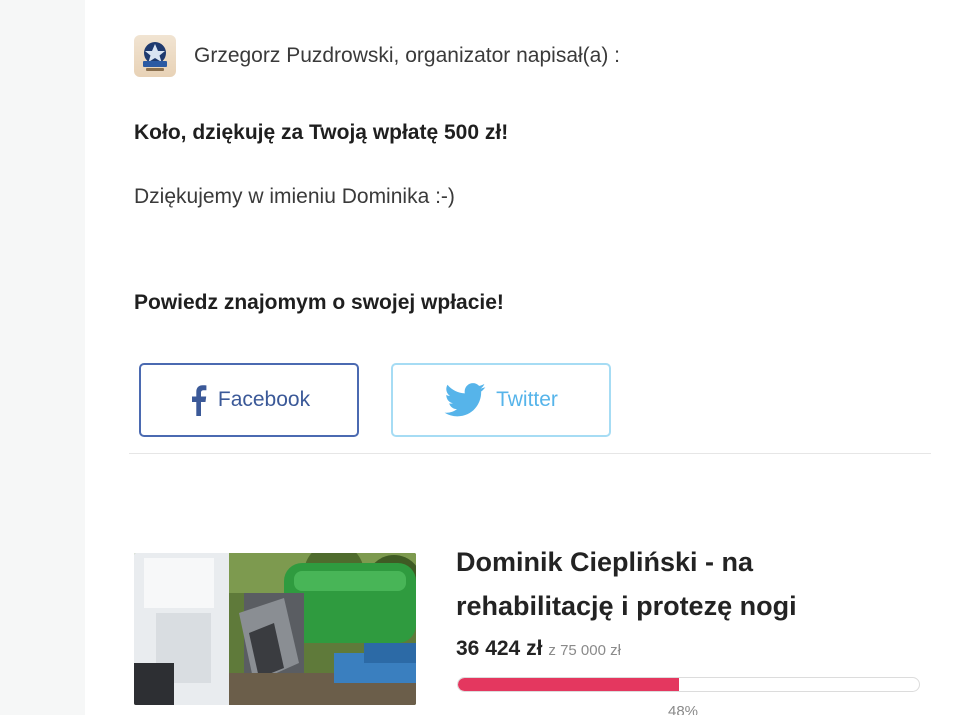  What do you see at coordinates (584, 650) in the screenshot?
I see `amount-goal: z 75 000 zł` at bounding box center [584, 650].